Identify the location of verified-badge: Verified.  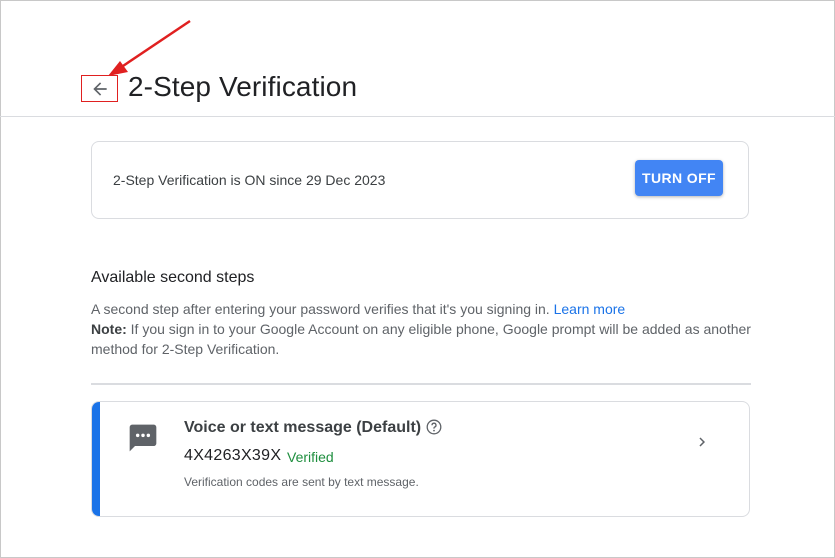
(310, 457).